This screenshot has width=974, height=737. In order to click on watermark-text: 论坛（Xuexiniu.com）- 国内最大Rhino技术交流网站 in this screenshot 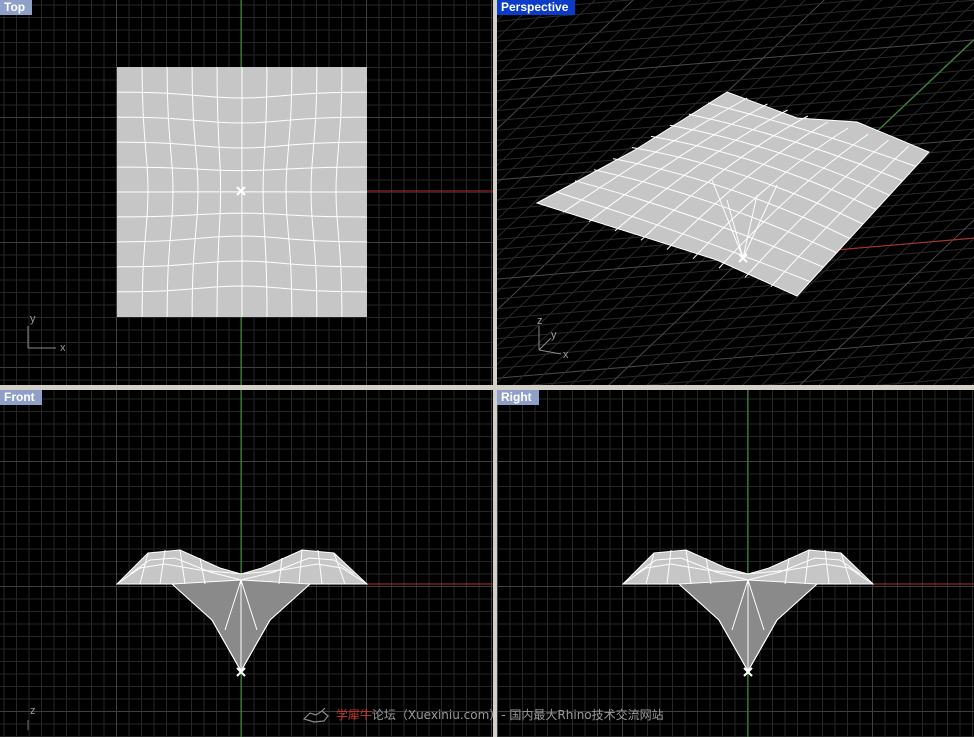, I will do `click(517, 715)`.